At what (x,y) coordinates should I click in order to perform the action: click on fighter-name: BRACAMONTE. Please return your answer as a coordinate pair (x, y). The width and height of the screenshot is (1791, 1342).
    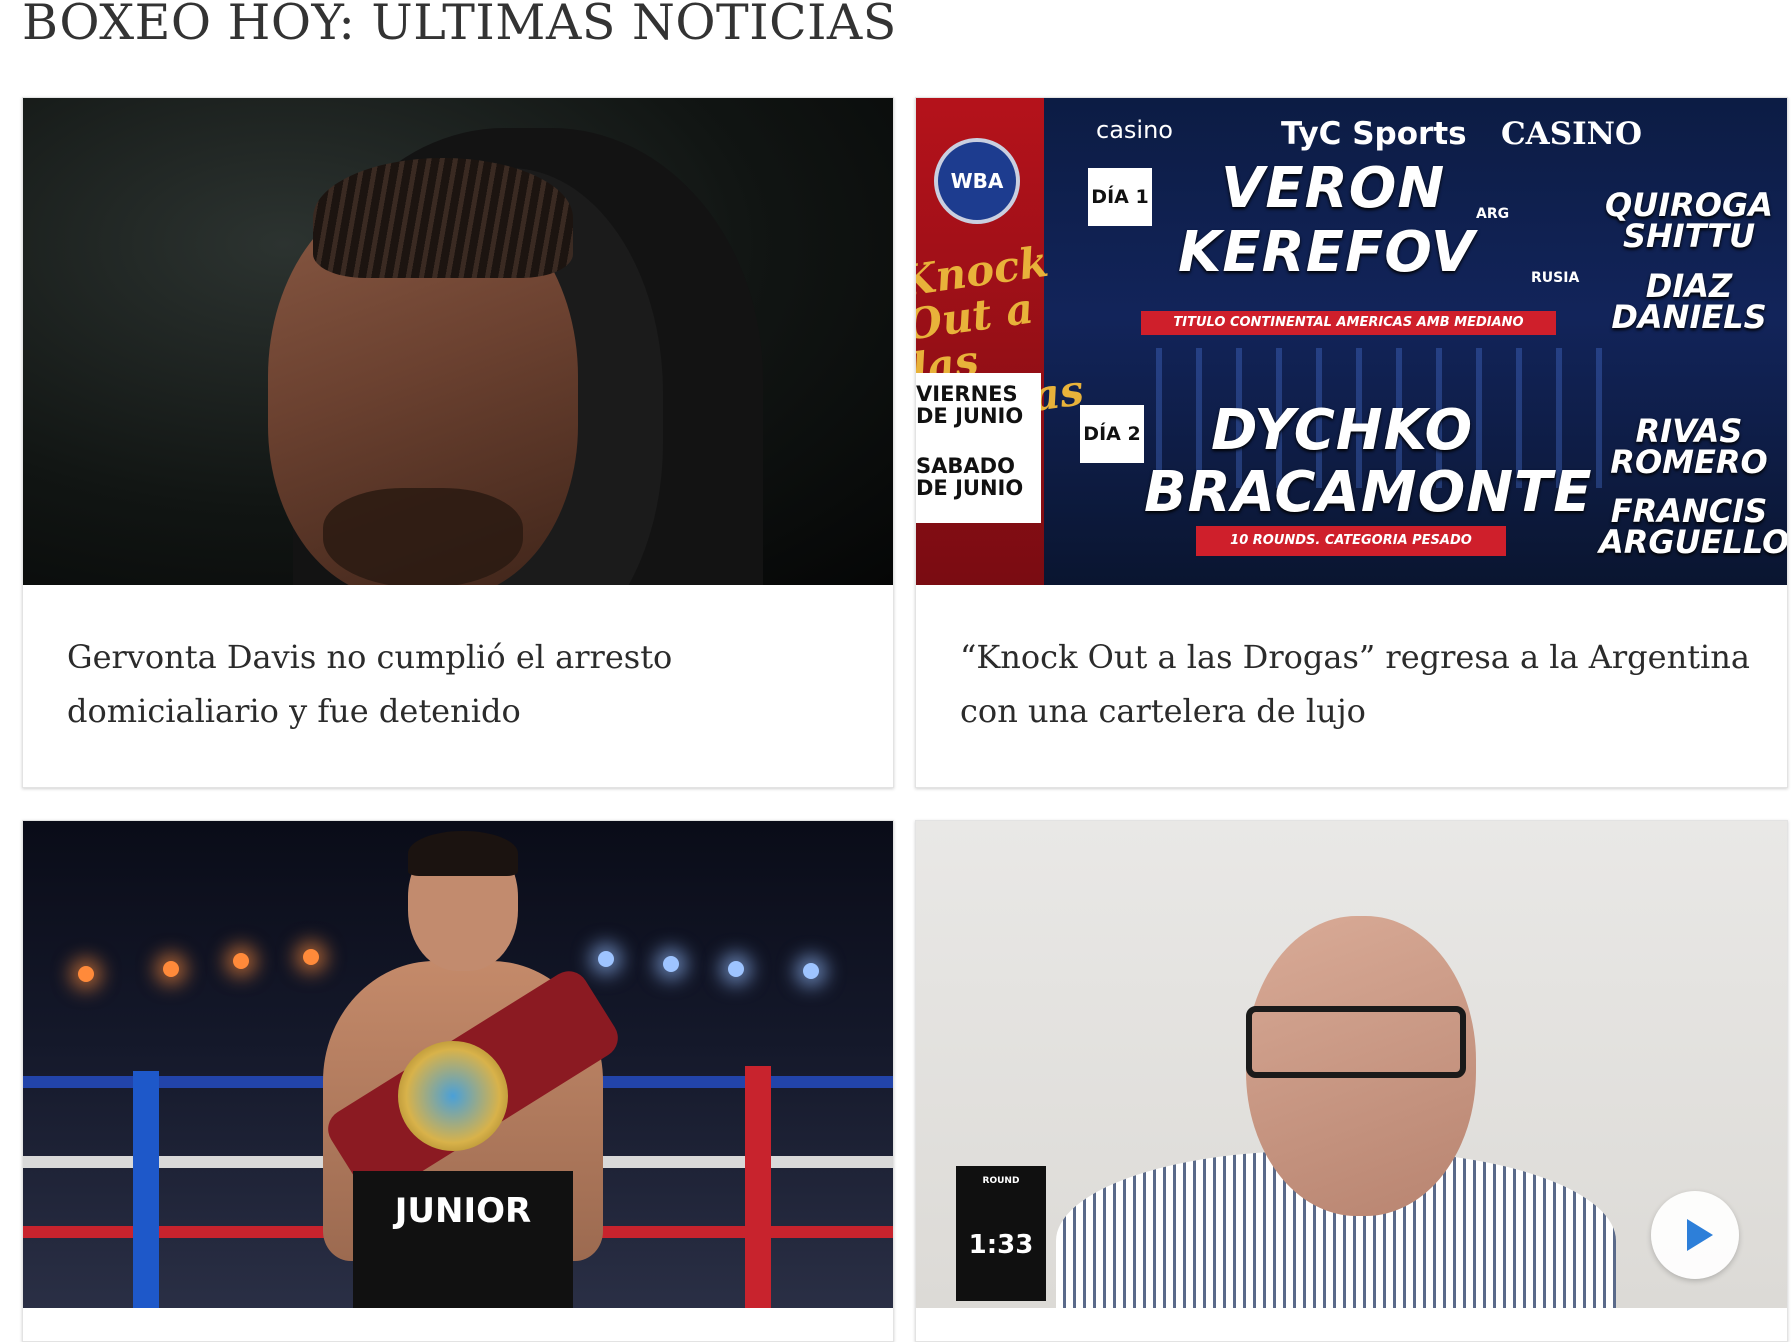
    Looking at the image, I should click on (1368, 492).